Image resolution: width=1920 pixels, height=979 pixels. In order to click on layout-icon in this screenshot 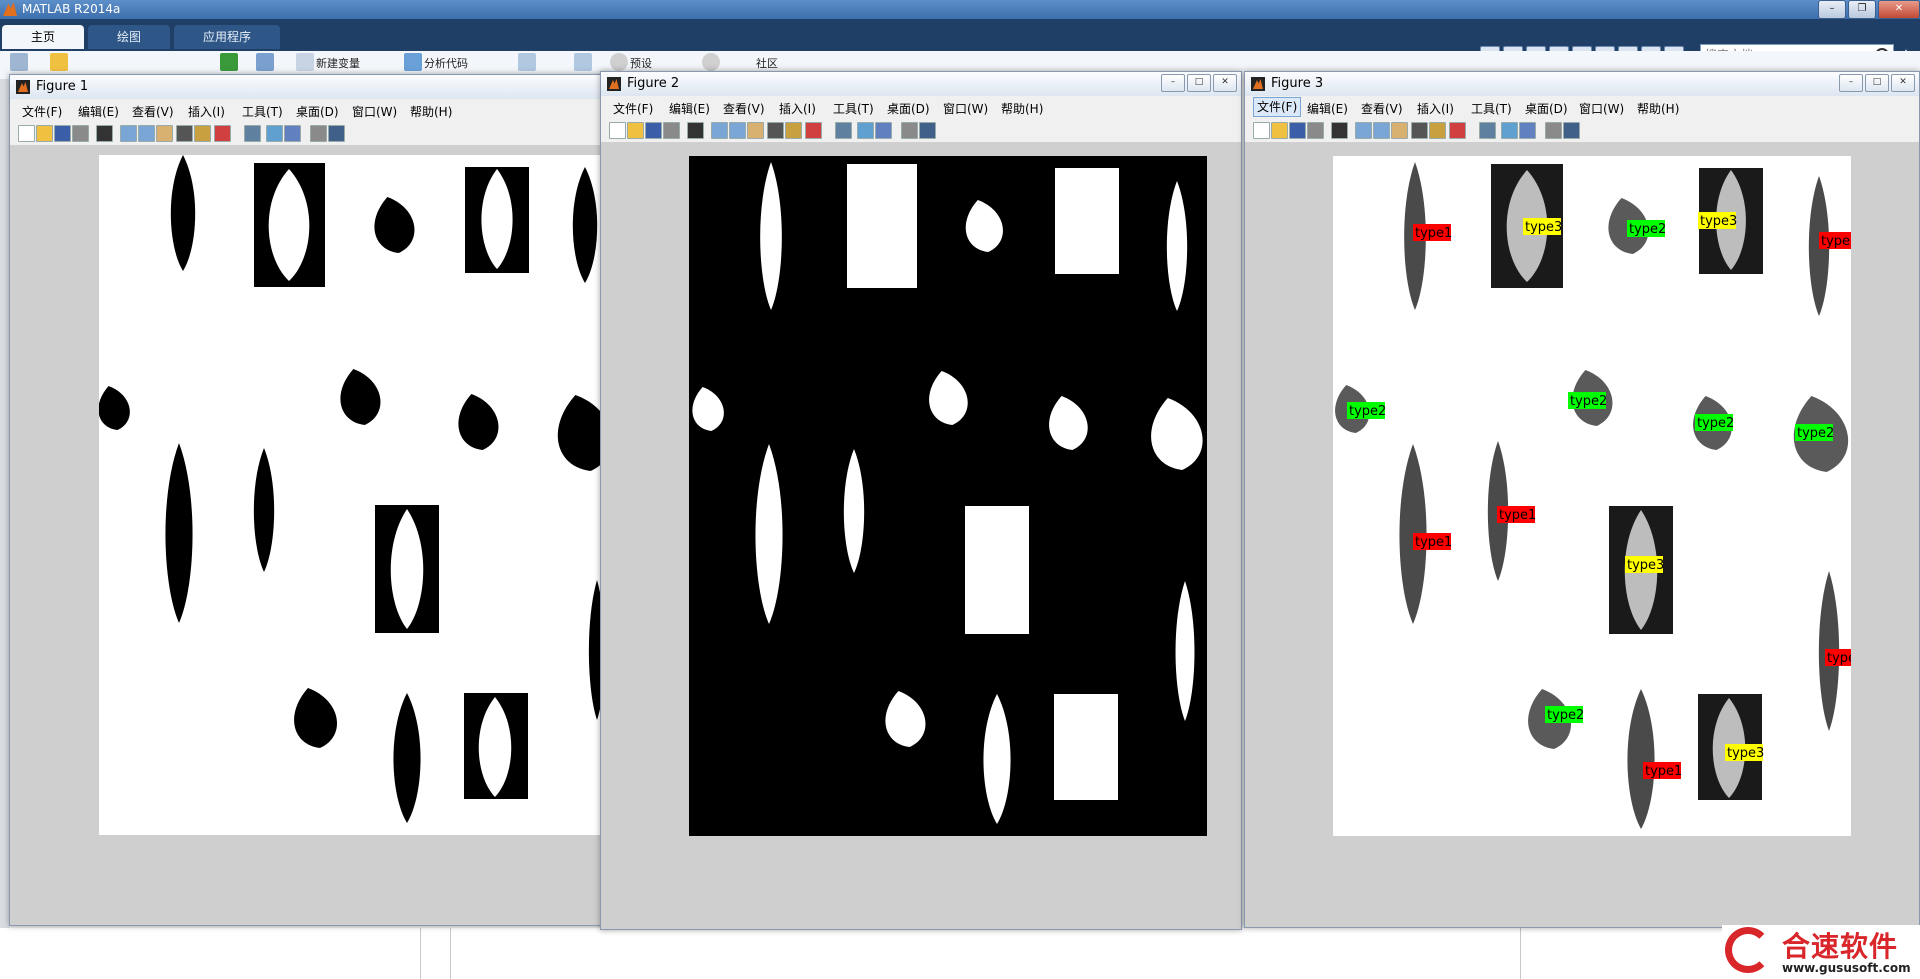, I will do `click(583, 62)`.